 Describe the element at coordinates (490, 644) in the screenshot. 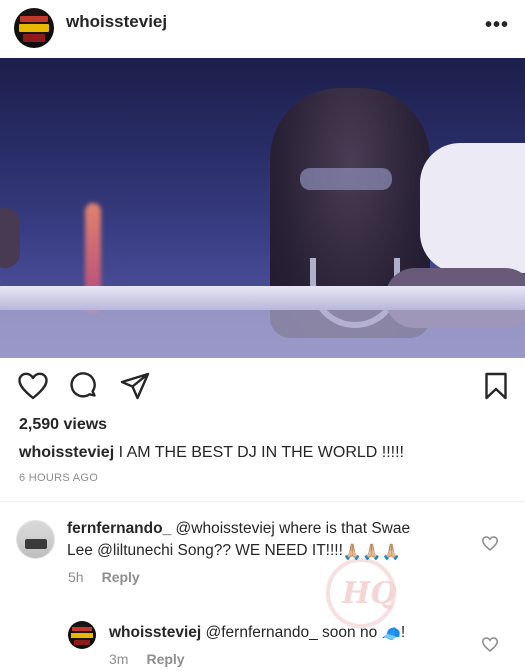

I see `reply-heart-icon` at that location.